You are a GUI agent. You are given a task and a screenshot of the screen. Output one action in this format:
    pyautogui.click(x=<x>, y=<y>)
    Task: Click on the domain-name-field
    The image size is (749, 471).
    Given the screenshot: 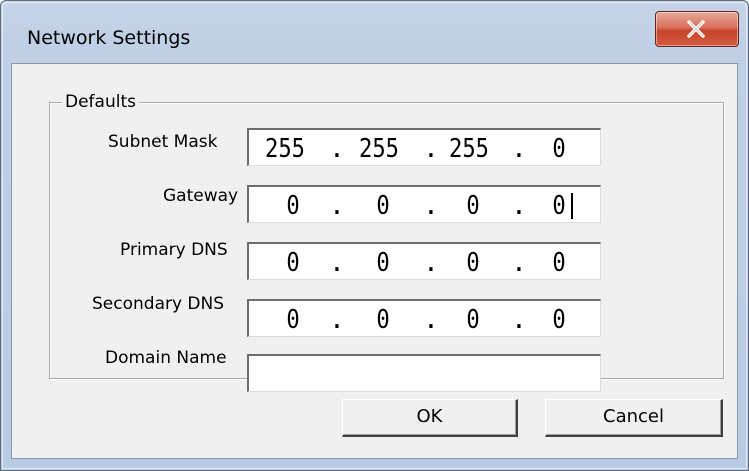 What is the action you would take?
    pyautogui.click(x=424, y=373)
    